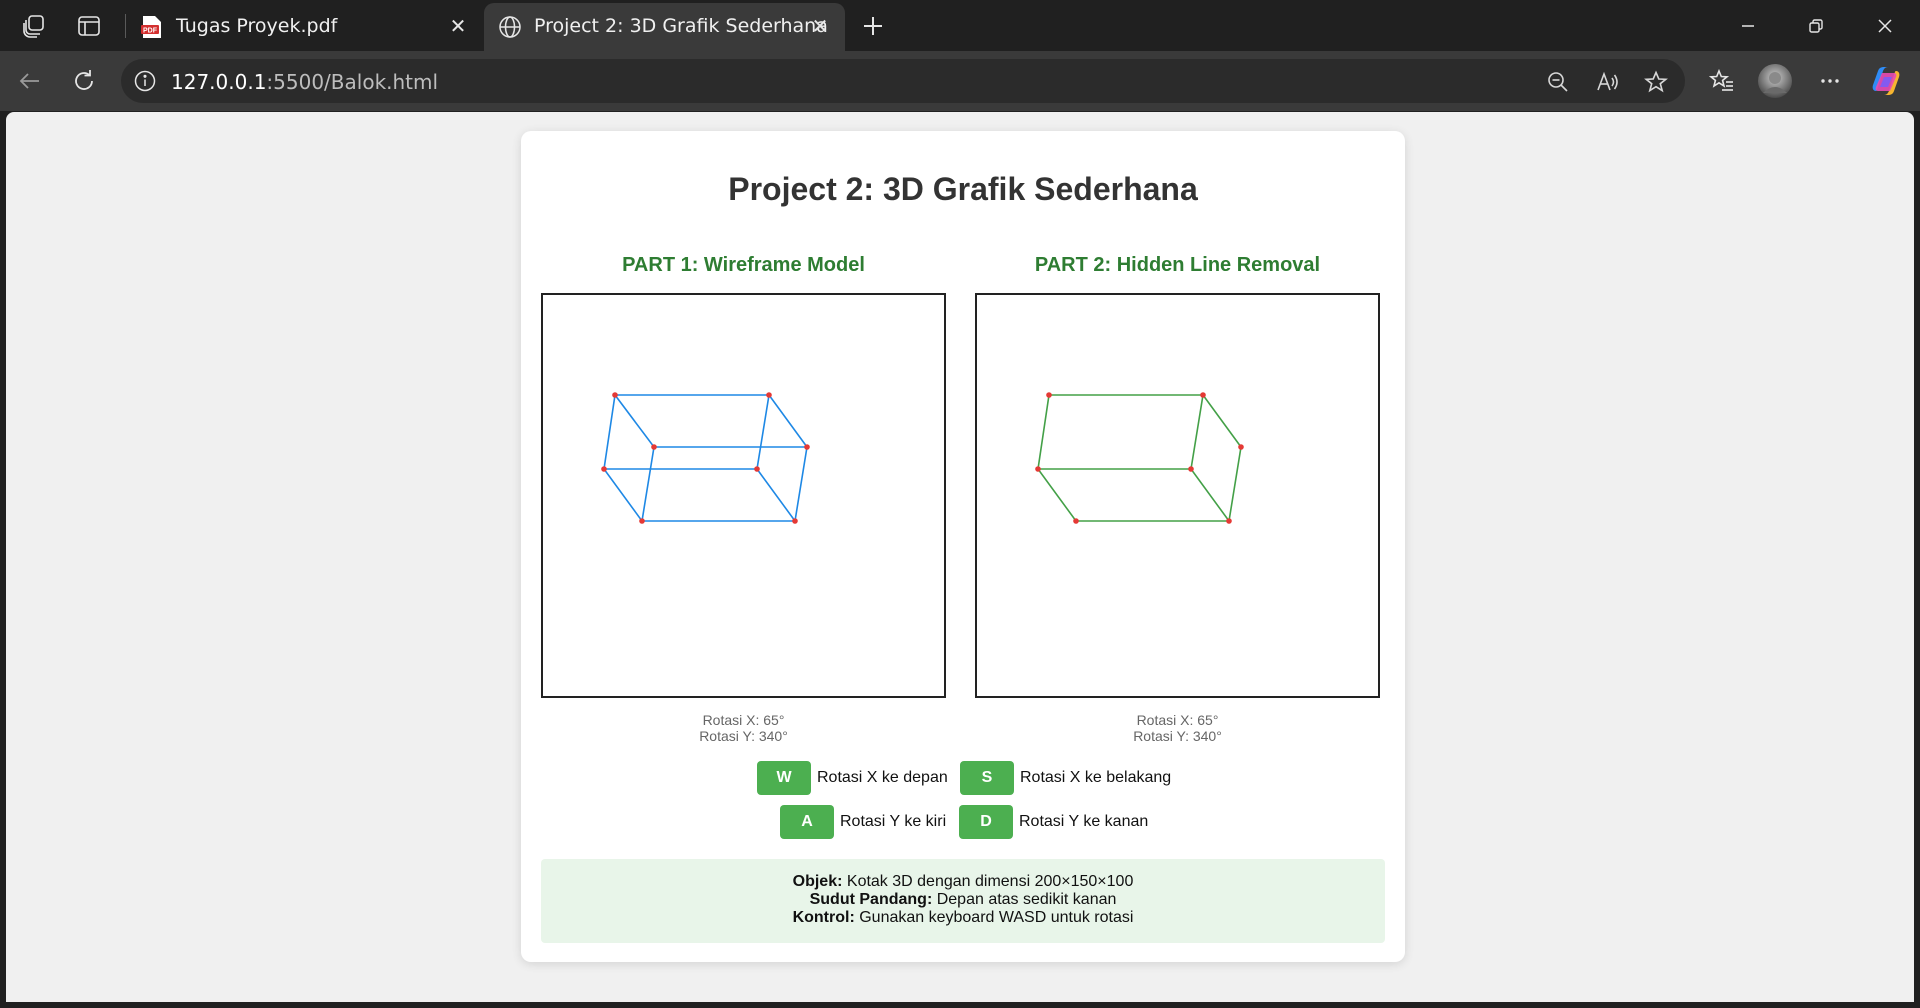 The height and width of the screenshot is (1008, 1920). What do you see at coordinates (1139, 458) in the screenshot?
I see `hidden-line-drawing` at bounding box center [1139, 458].